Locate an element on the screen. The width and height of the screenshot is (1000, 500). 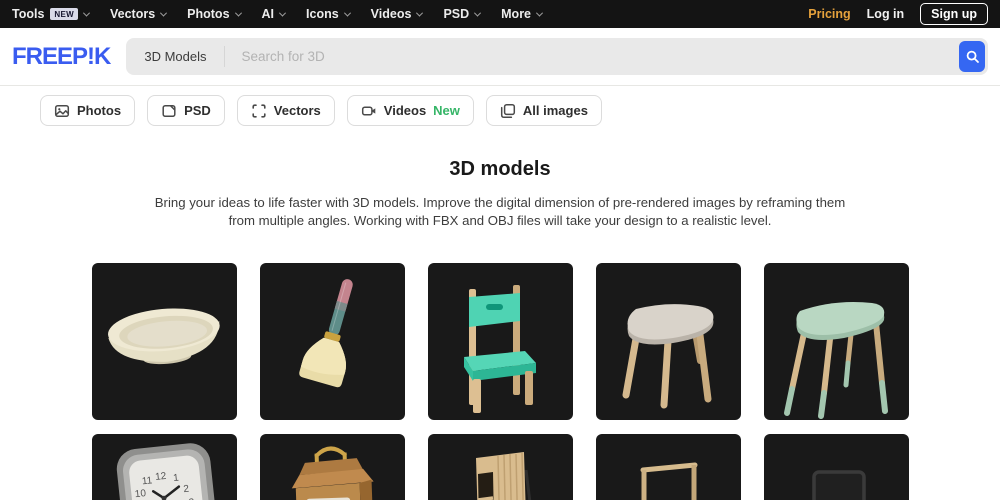
model-card-clothes-rack is located at coordinates (668, 467).